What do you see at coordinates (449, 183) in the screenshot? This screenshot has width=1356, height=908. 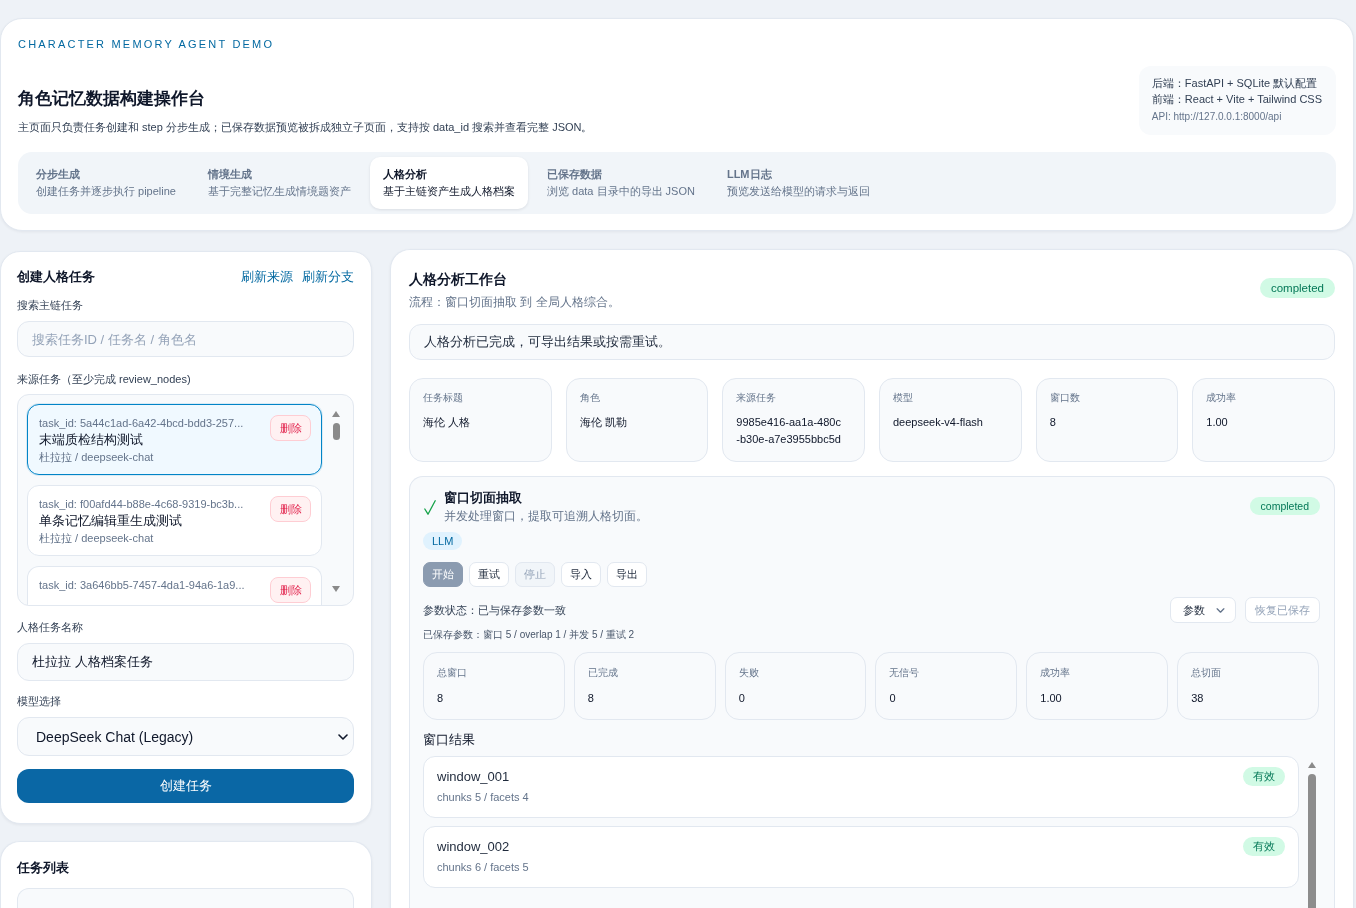 I see `nav-tab: 人格分析 基于主链资产生成人格档案` at bounding box center [449, 183].